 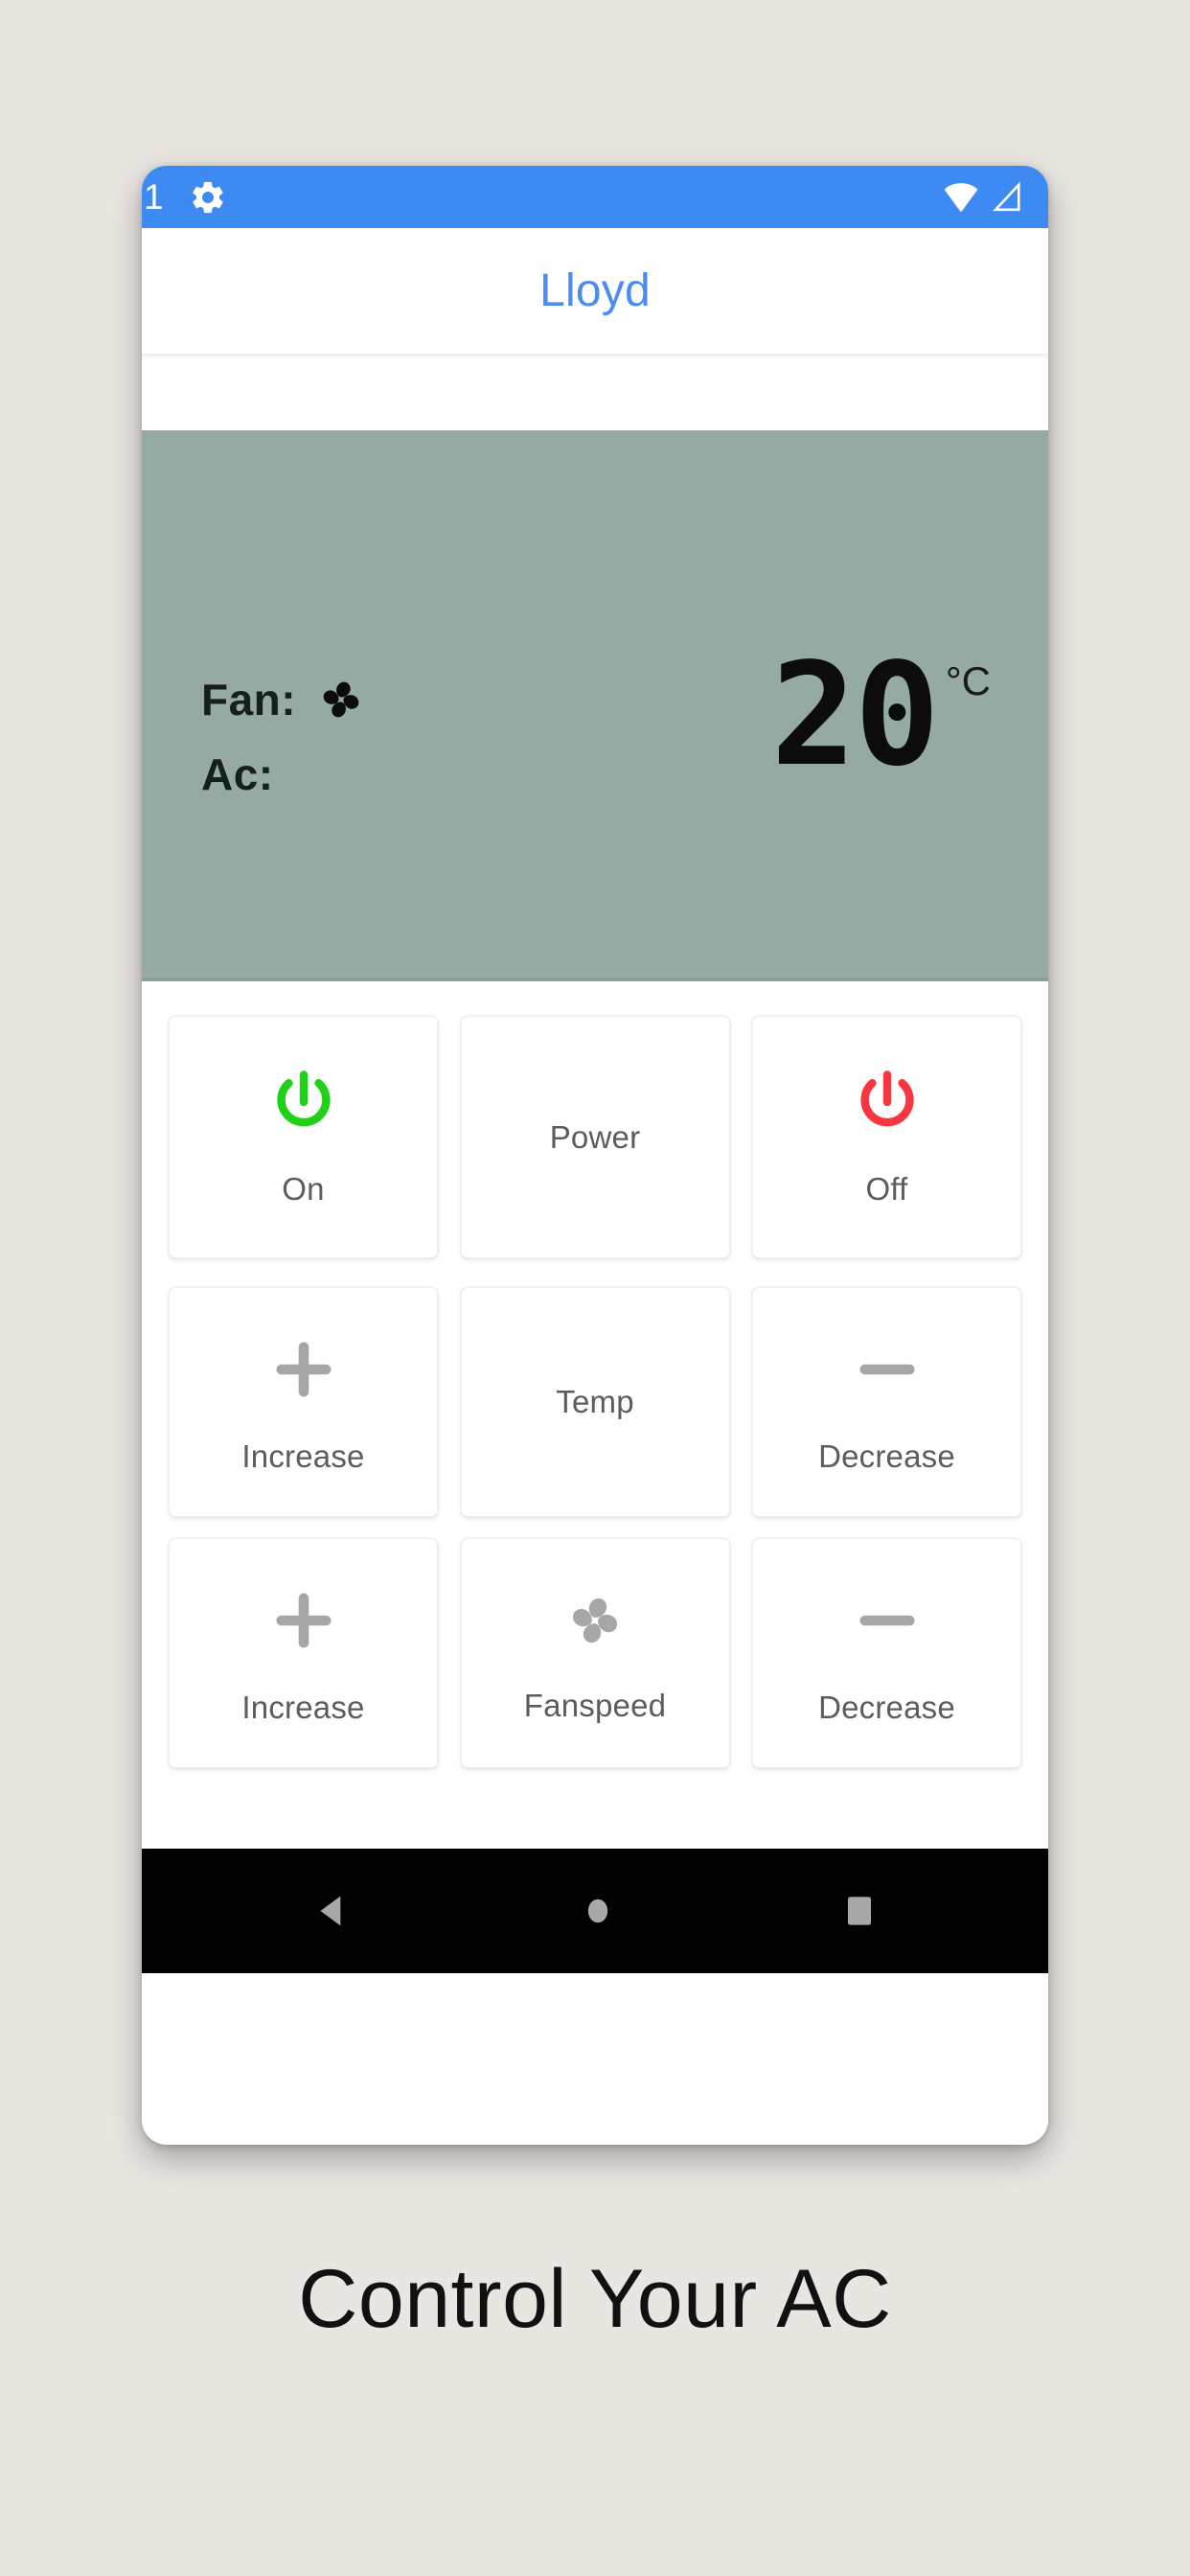 What do you see at coordinates (334, 1911) in the screenshot?
I see `back-triangle-icon` at bounding box center [334, 1911].